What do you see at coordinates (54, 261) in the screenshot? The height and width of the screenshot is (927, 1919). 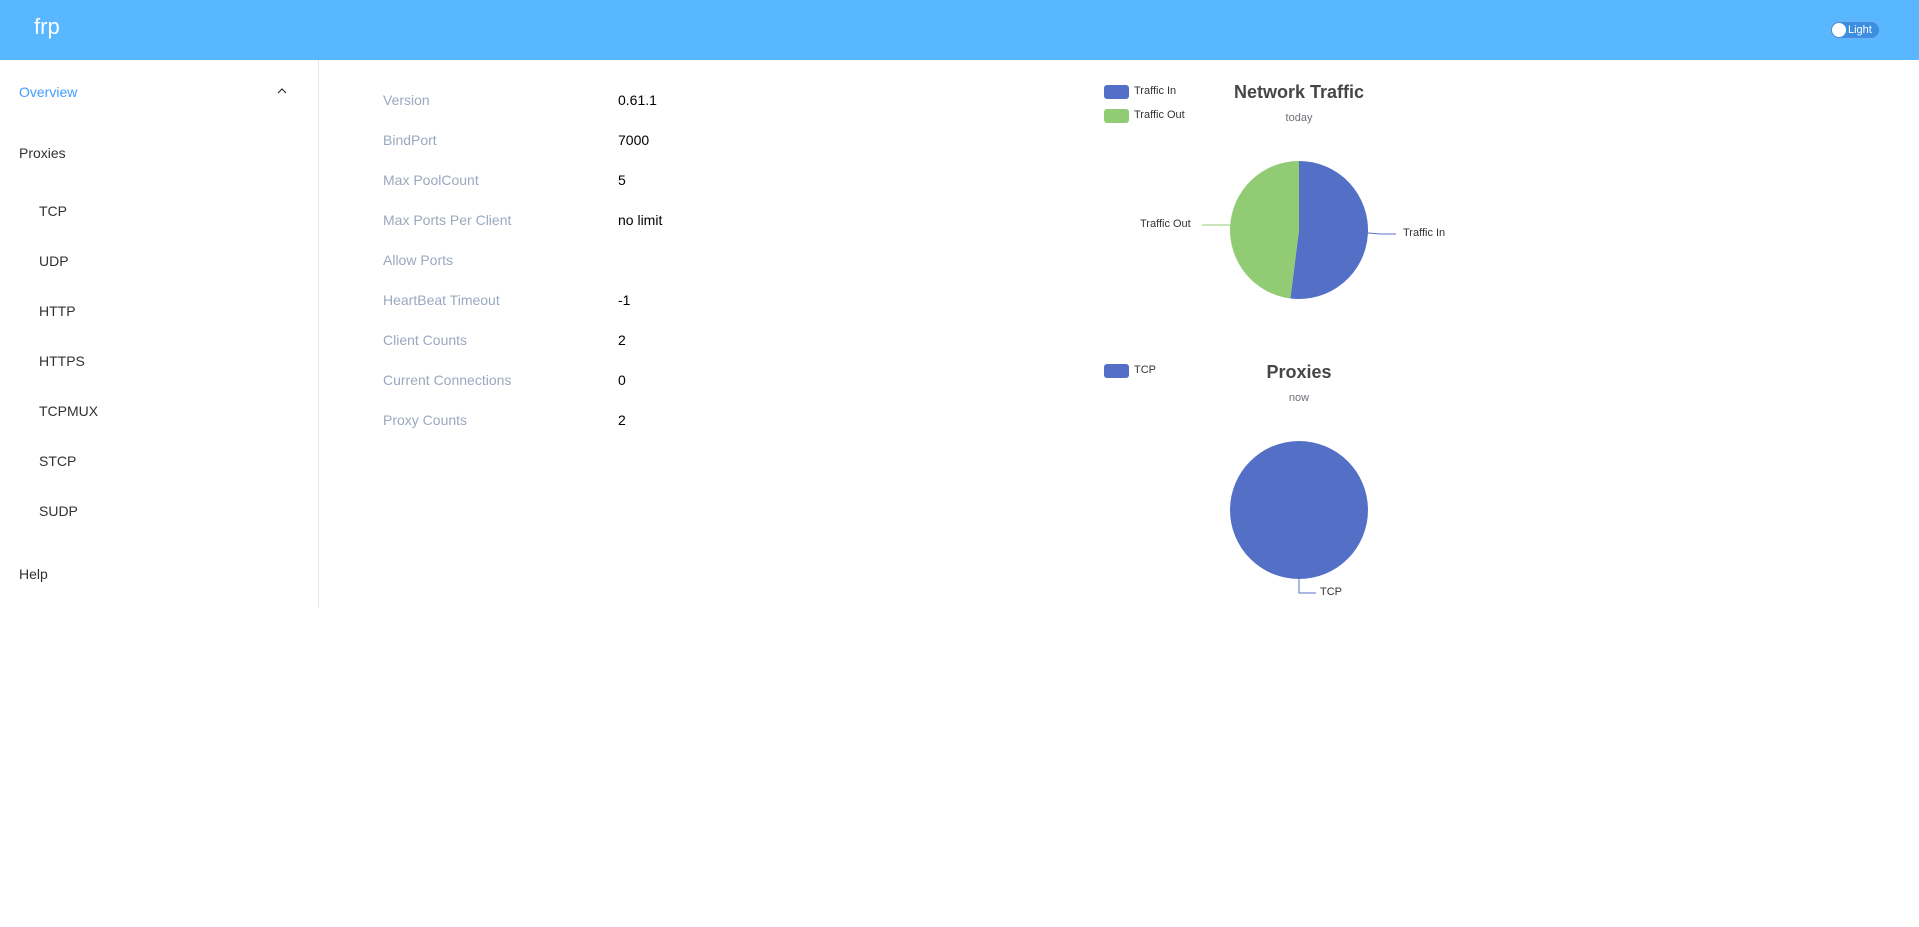 I see `sidebar-item-udp: UDP` at bounding box center [54, 261].